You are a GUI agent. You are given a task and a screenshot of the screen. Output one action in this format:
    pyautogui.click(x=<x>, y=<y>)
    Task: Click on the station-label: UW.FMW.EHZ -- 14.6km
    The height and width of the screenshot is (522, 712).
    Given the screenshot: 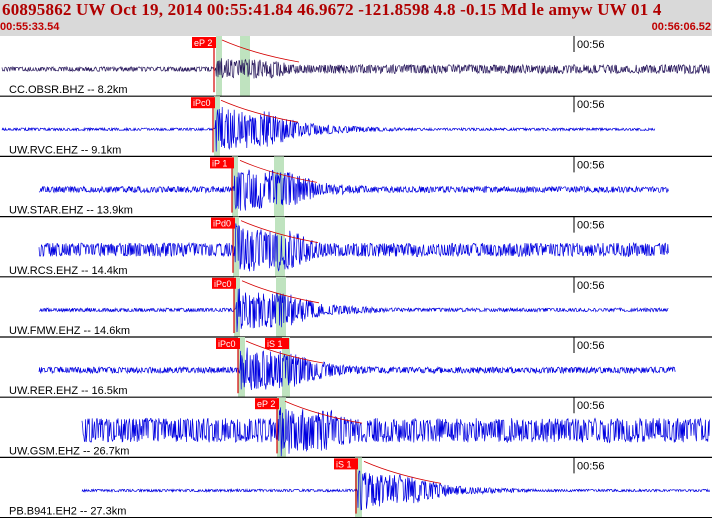 What is the action you would take?
    pyautogui.click(x=69, y=331)
    